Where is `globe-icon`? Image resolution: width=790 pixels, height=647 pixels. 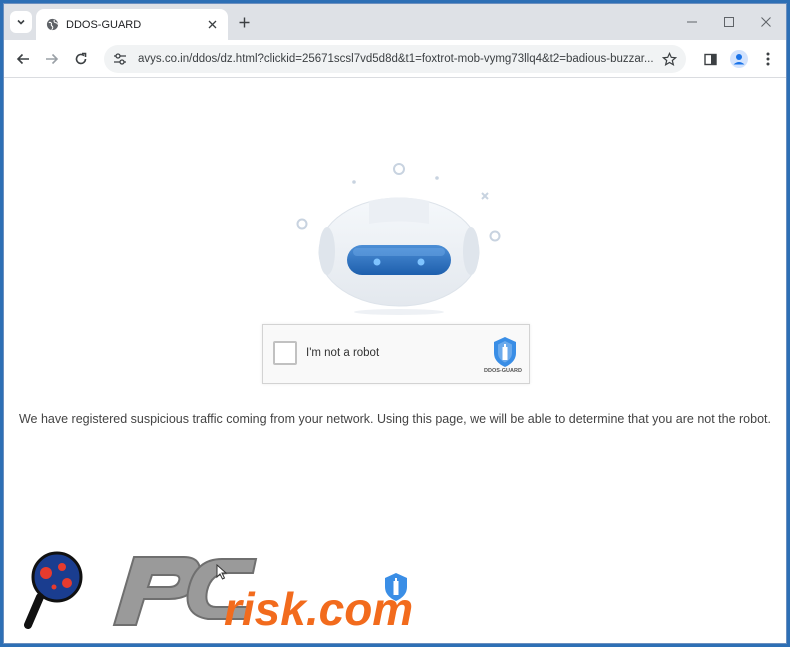
globe-icon is located at coordinates (52, 24).